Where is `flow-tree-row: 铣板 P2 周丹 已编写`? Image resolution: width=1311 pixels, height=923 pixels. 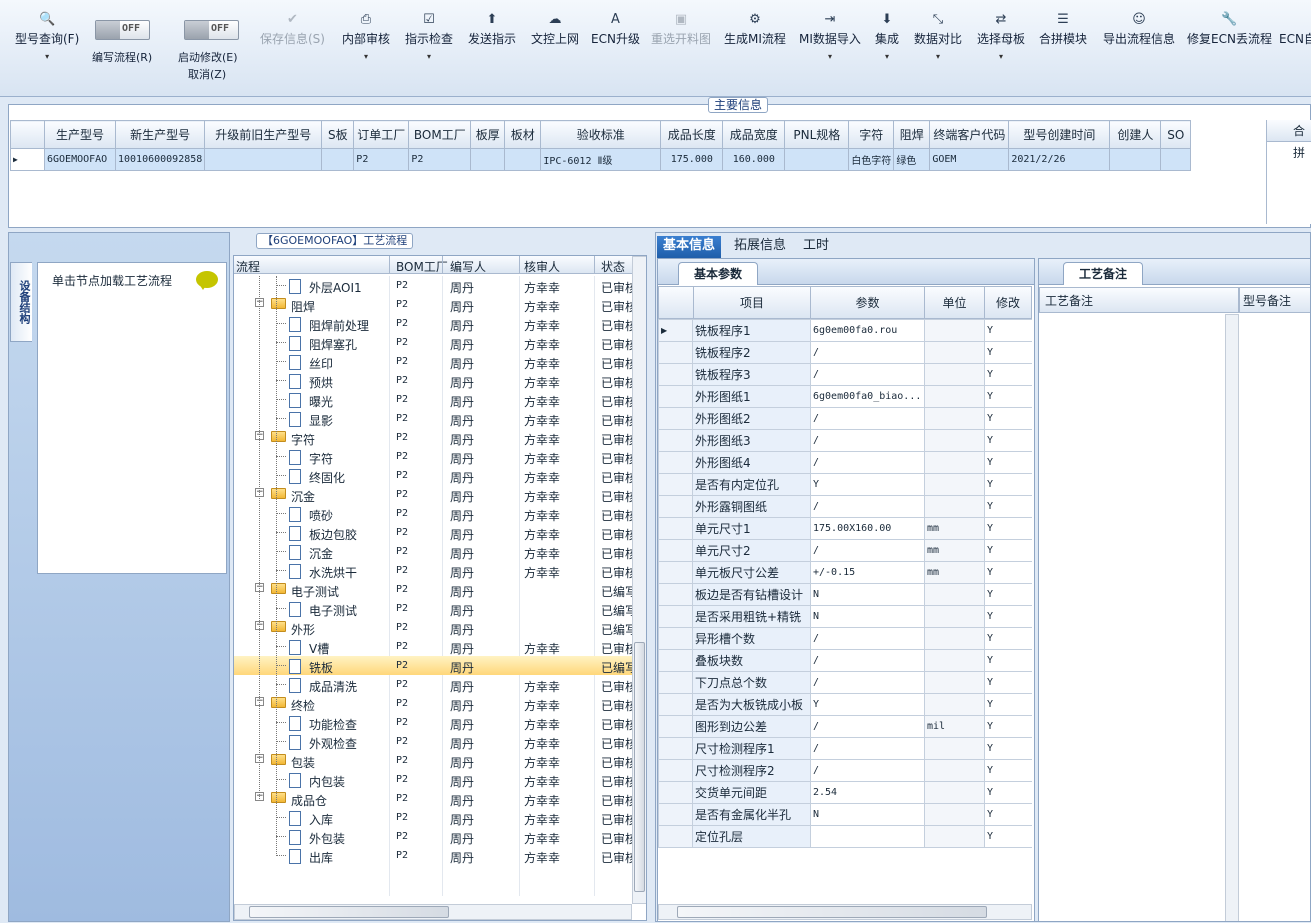 flow-tree-row: 铣板 P2 周丹 已编写 is located at coordinates (434, 665).